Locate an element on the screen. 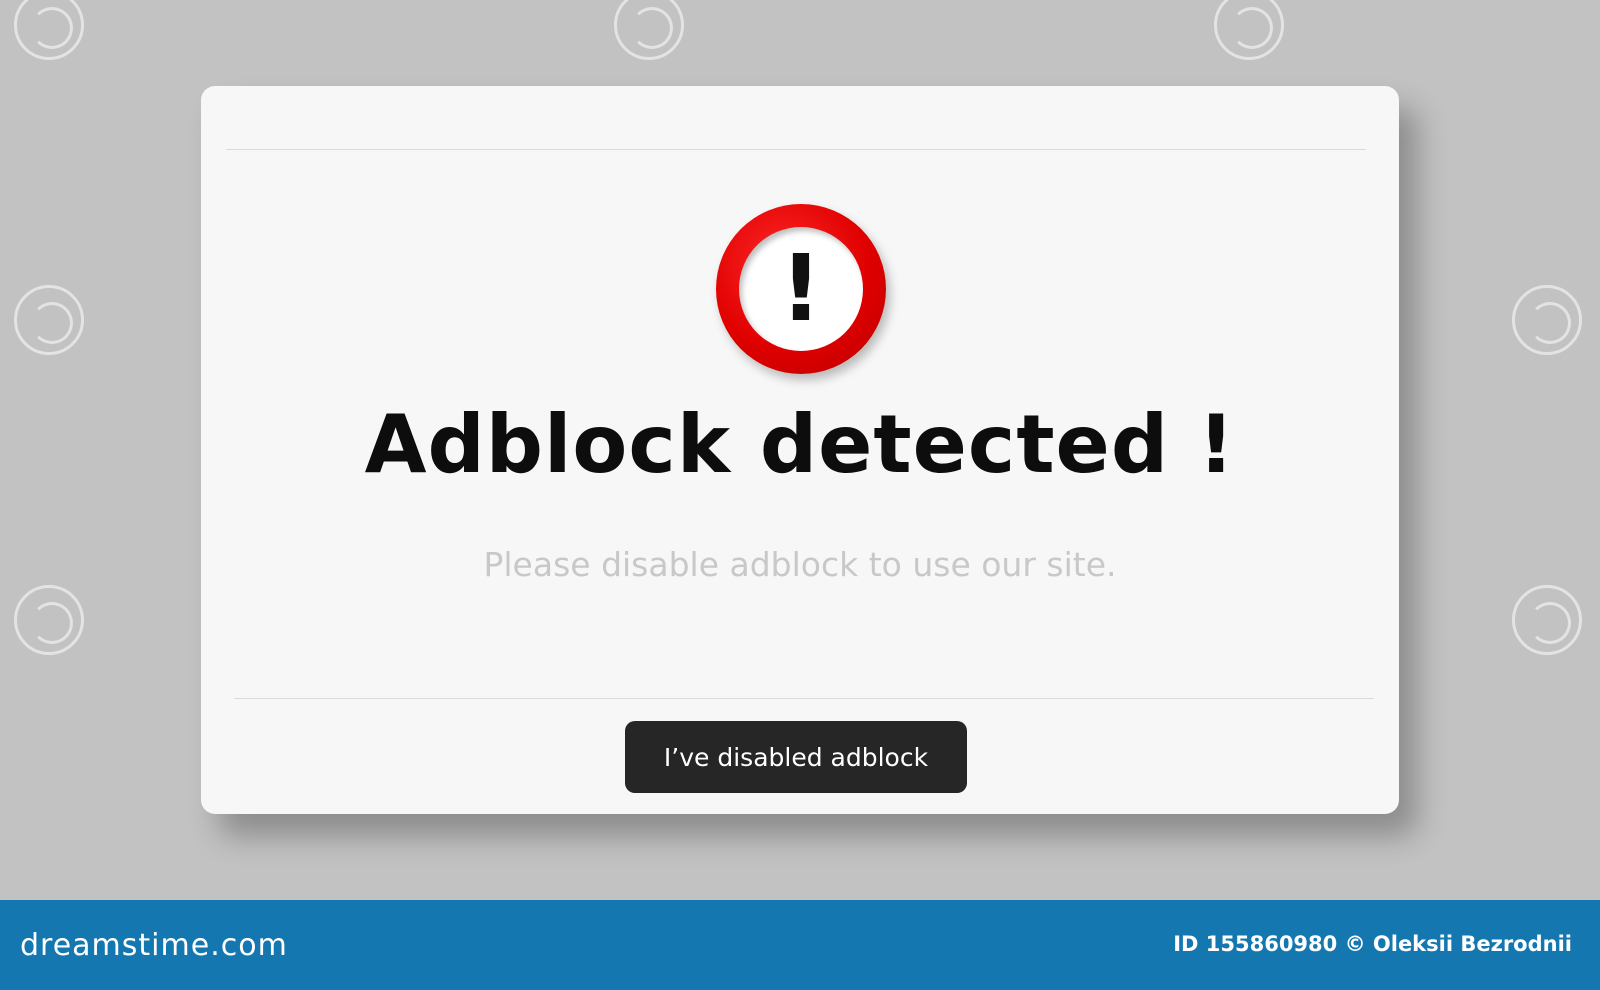 The height and width of the screenshot is (990, 1600). disabled-adblock-button: I’ve disabled adblock is located at coordinates (796, 757).